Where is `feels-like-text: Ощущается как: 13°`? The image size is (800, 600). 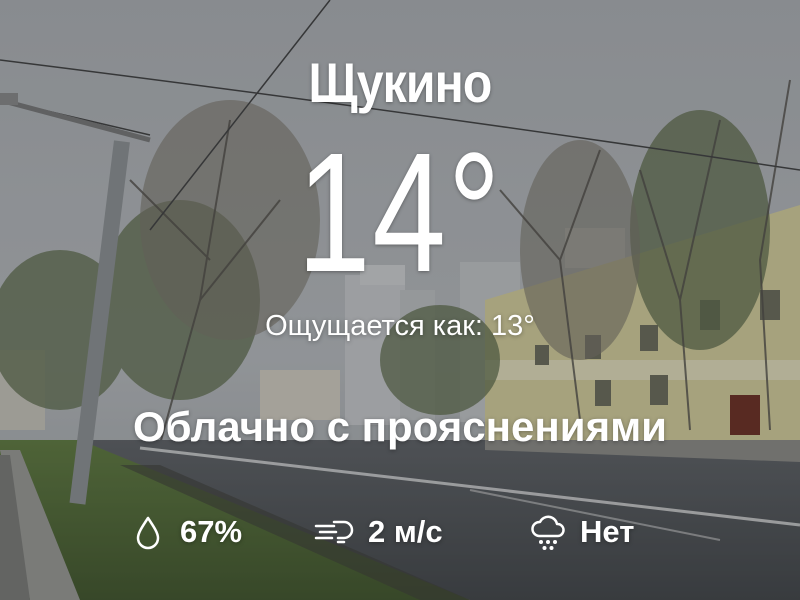
feels-like-text: Ощущается как: 13° is located at coordinates (400, 326).